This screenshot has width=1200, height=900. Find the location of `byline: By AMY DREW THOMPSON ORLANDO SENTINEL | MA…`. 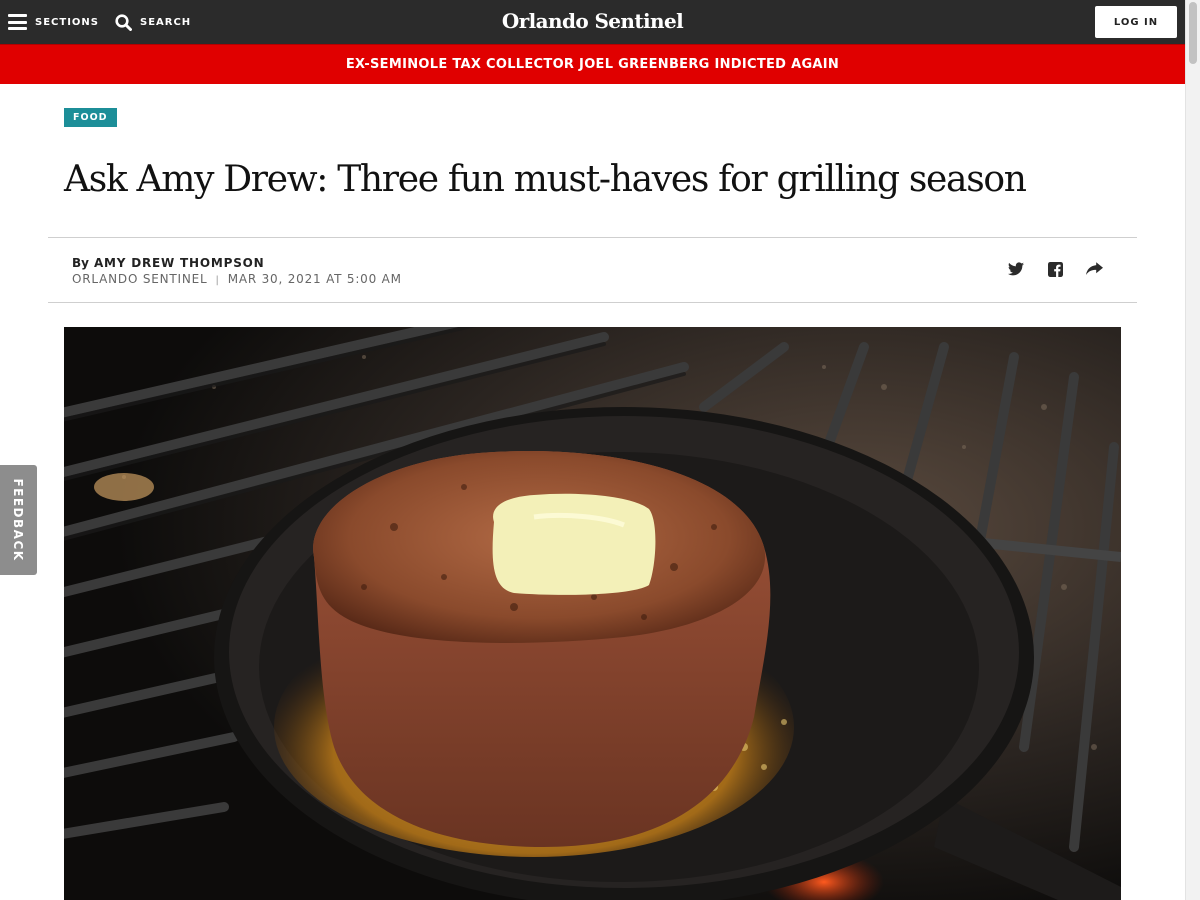

byline: By AMY DREW THOMPSON ORLANDO SENTINEL | MA… is located at coordinates (237, 271).